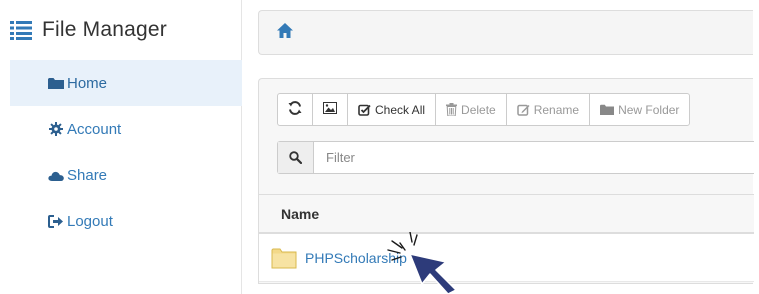 Image resolution: width=759 pixels, height=294 pixels. Describe the element at coordinates (56, 129) in the screenshot. I see `gear-icon` at that location.